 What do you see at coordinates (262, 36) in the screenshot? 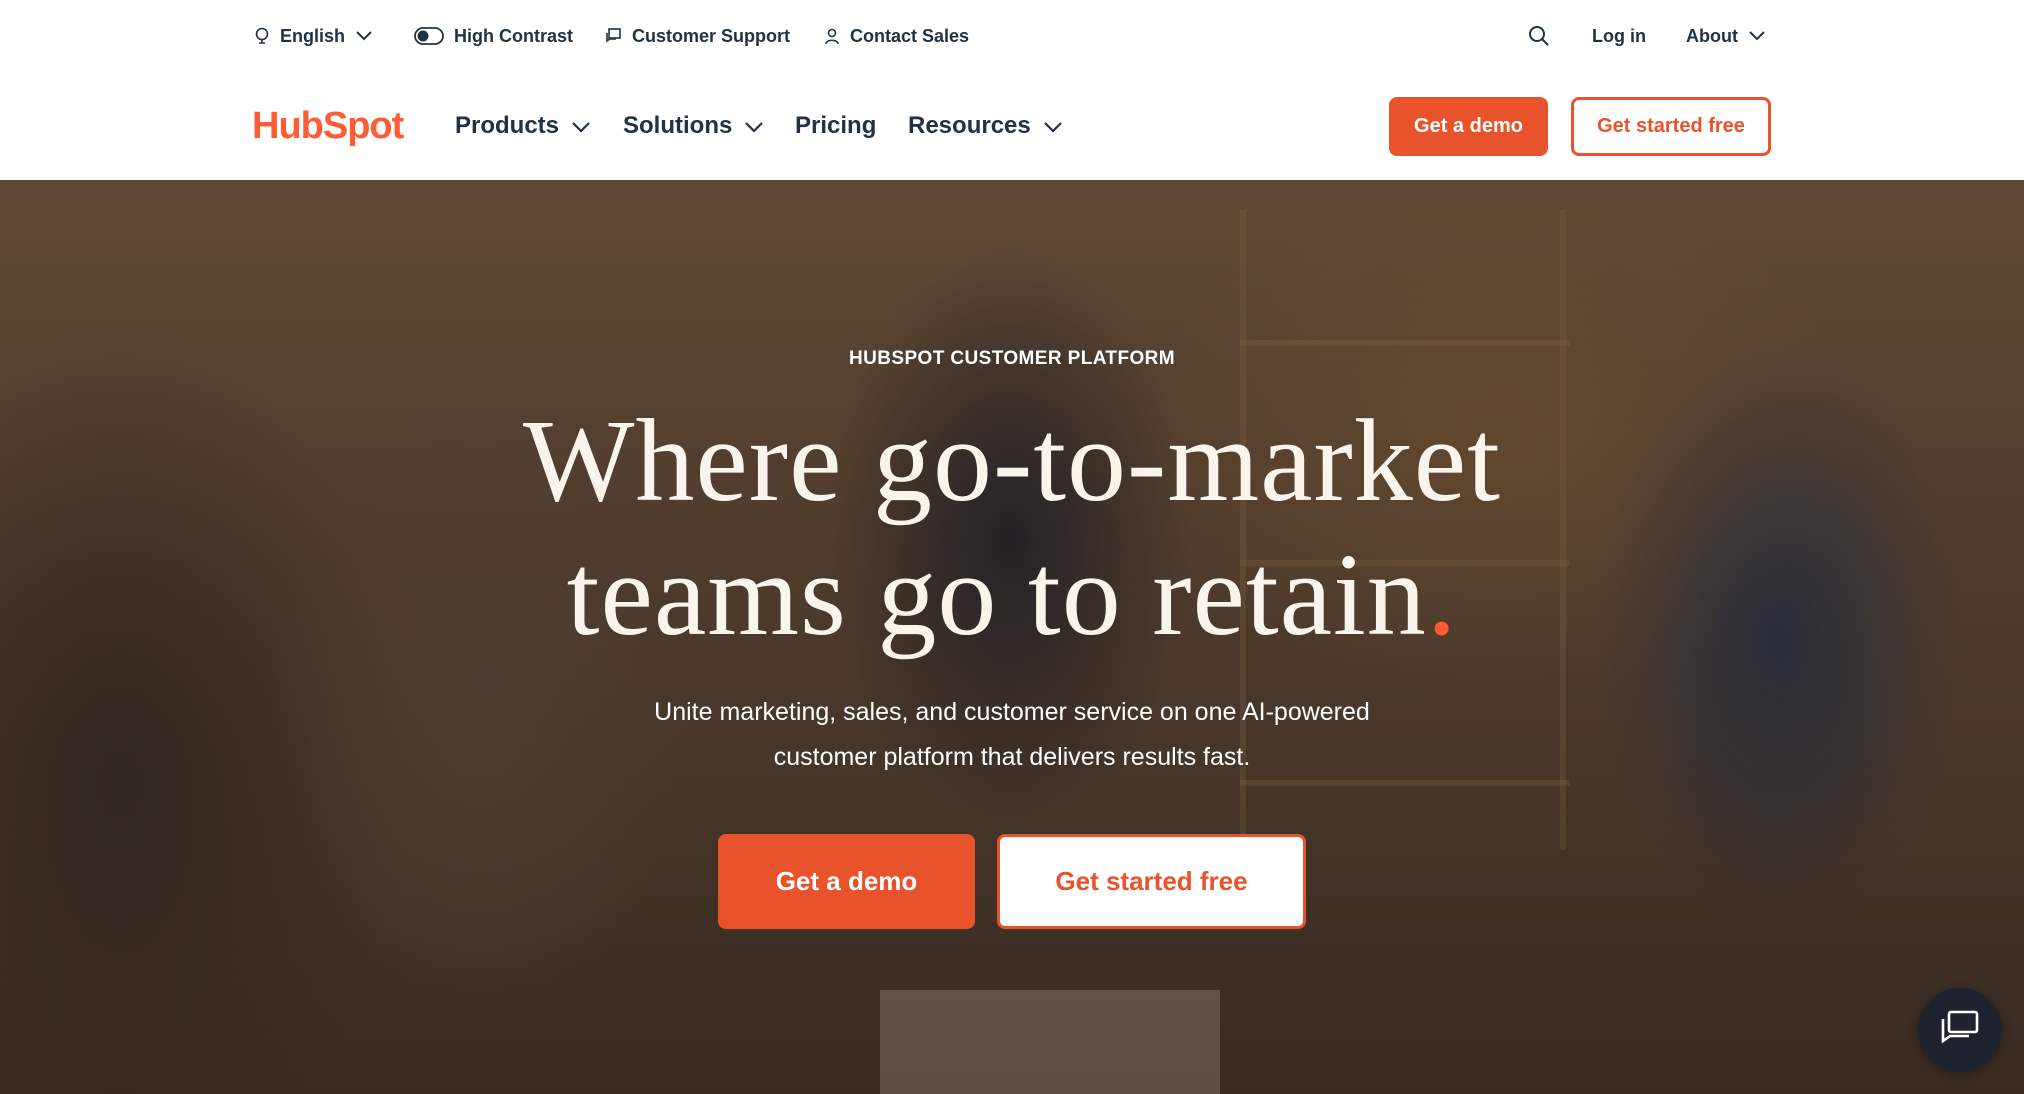
I see `globe-icon` at bounding box center [262, 36].